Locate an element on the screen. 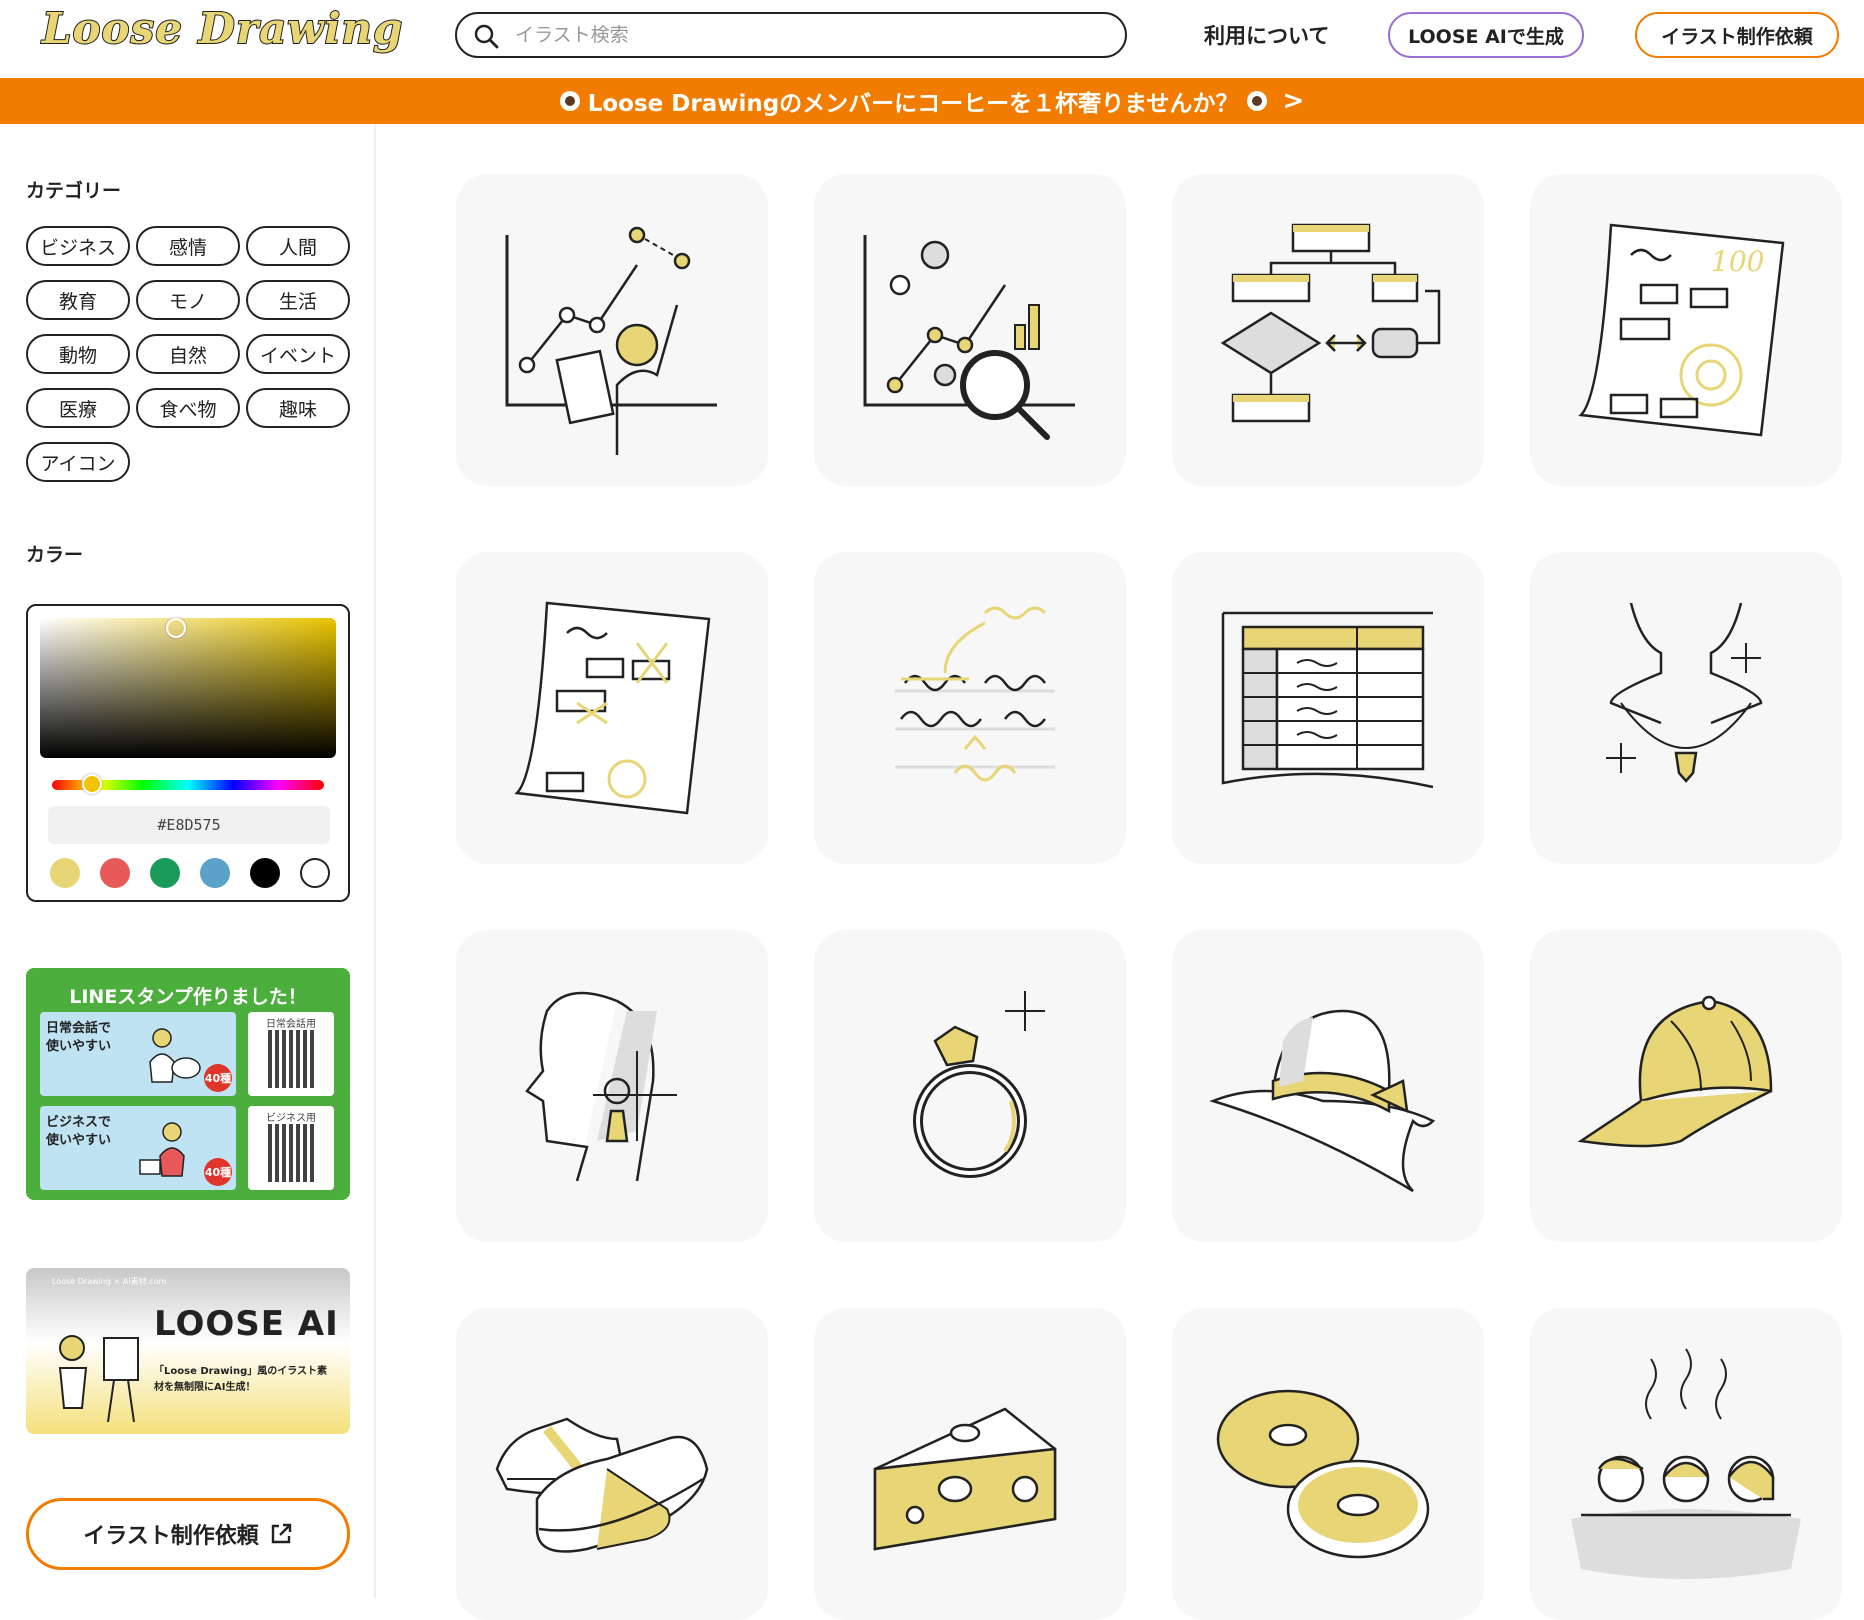 This screenshot has height=1620, width=1864. painter-icon is located at coordinates (98, 1379).